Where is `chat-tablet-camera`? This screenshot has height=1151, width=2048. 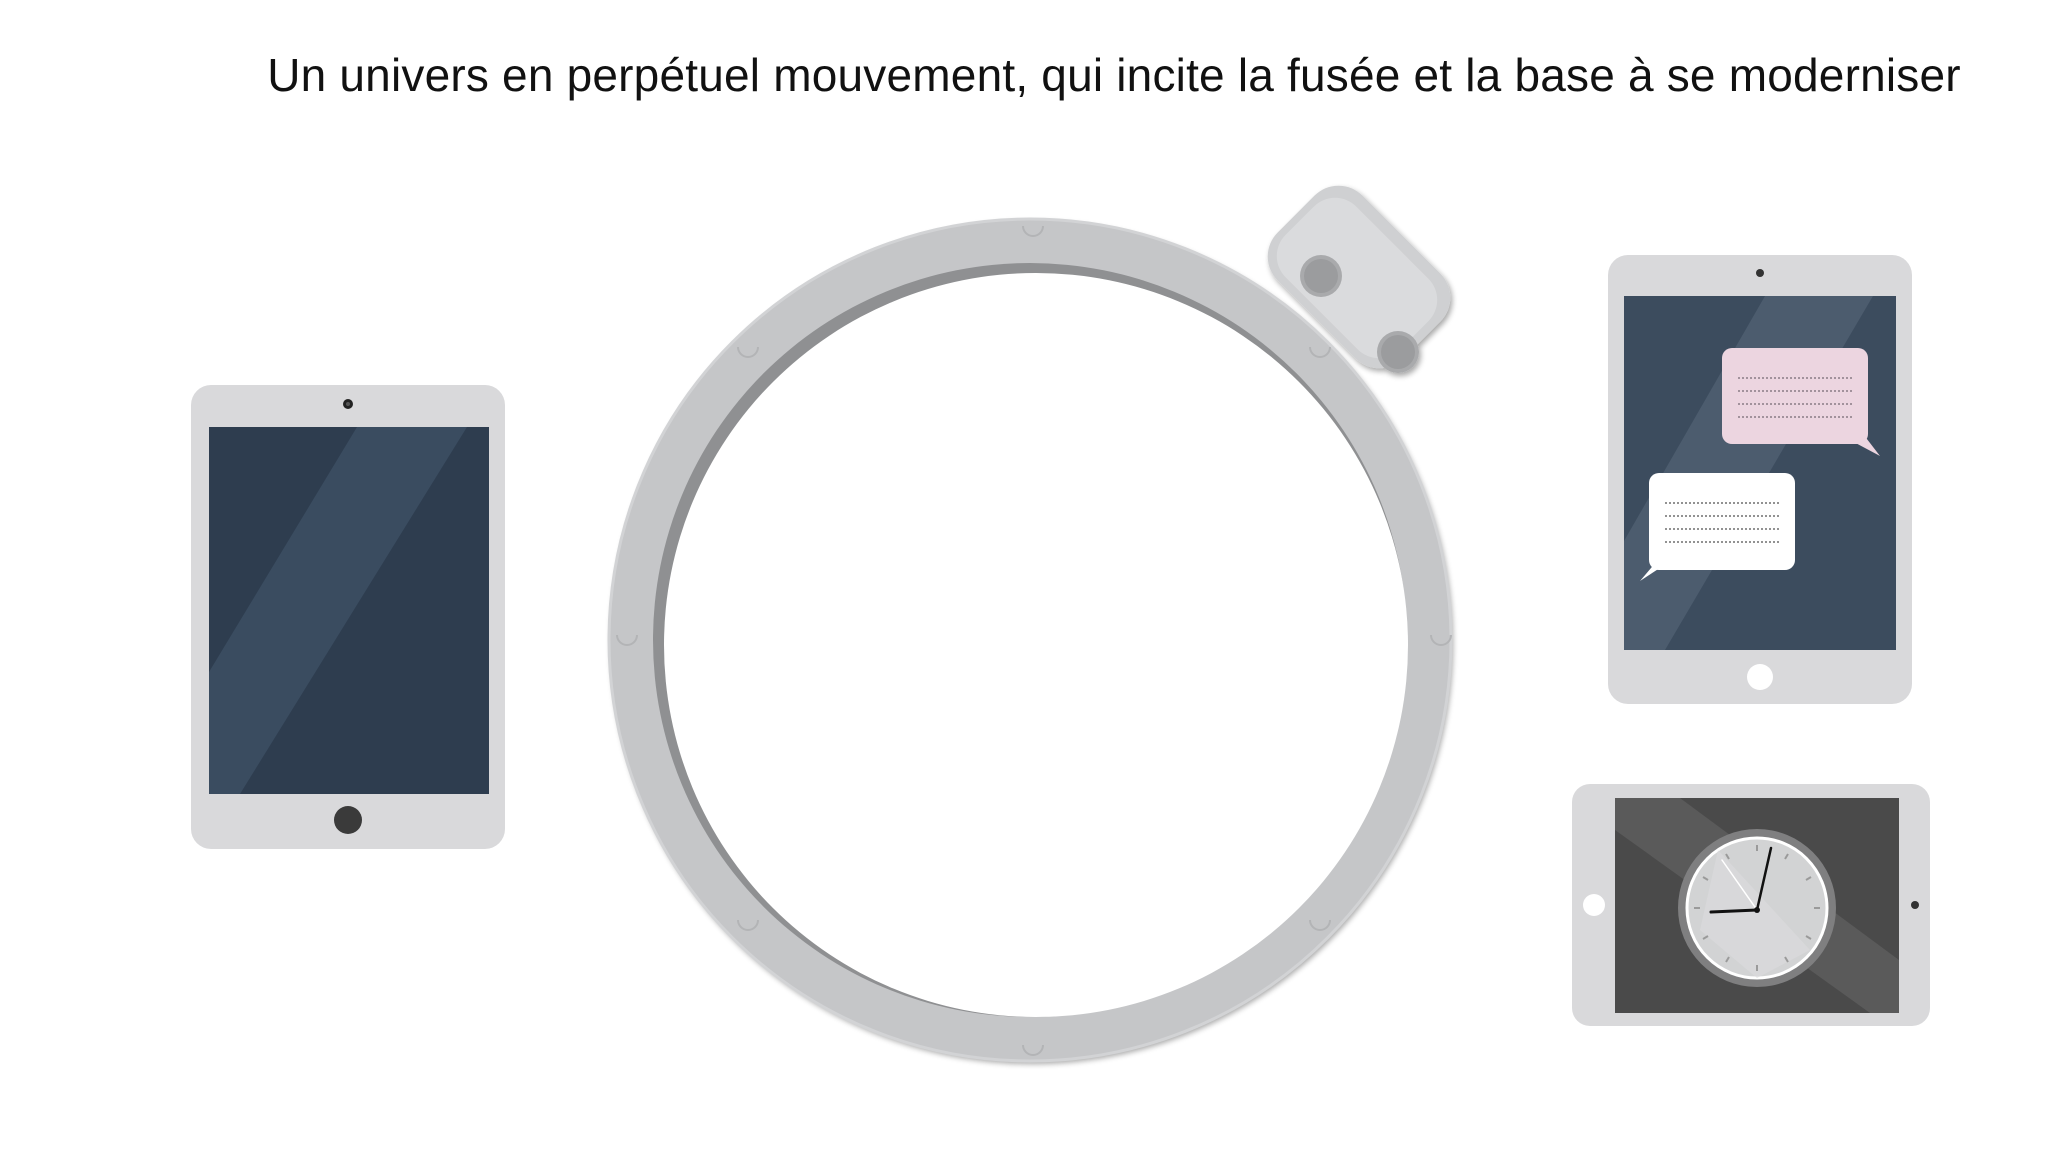 chat-tablet-camera is located at coordinates (1760, 273).